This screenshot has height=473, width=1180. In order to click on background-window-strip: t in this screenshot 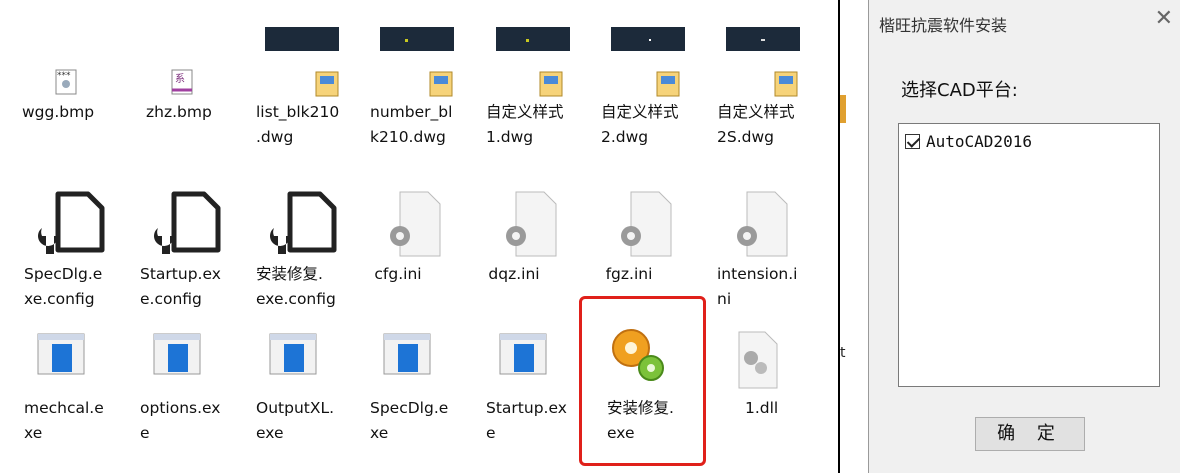, I will do `click(854, 236)`.